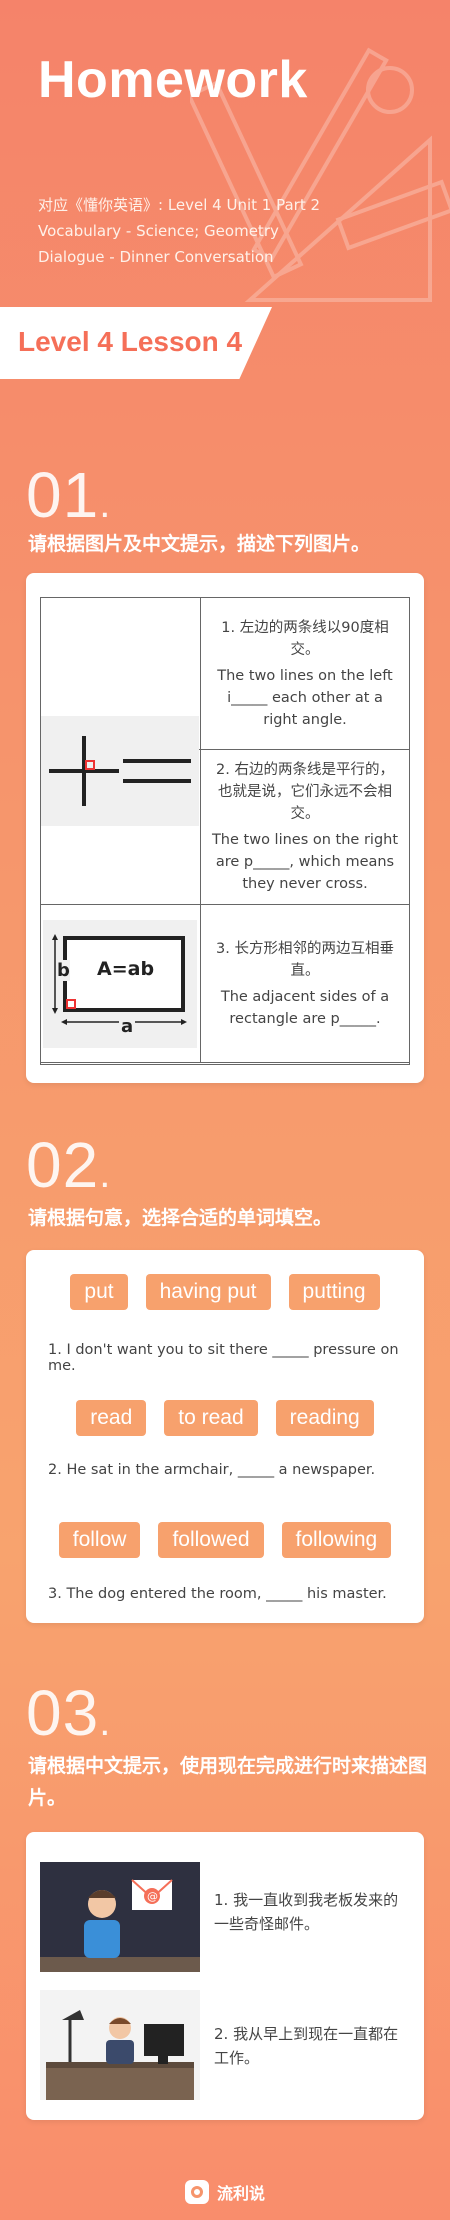 The width and height of the screenshot is (450, 2220). What do you see at coordinates (211, 1540) in the screenshot?
I see `option-chip: followed` at bounding box center [211, 1540].